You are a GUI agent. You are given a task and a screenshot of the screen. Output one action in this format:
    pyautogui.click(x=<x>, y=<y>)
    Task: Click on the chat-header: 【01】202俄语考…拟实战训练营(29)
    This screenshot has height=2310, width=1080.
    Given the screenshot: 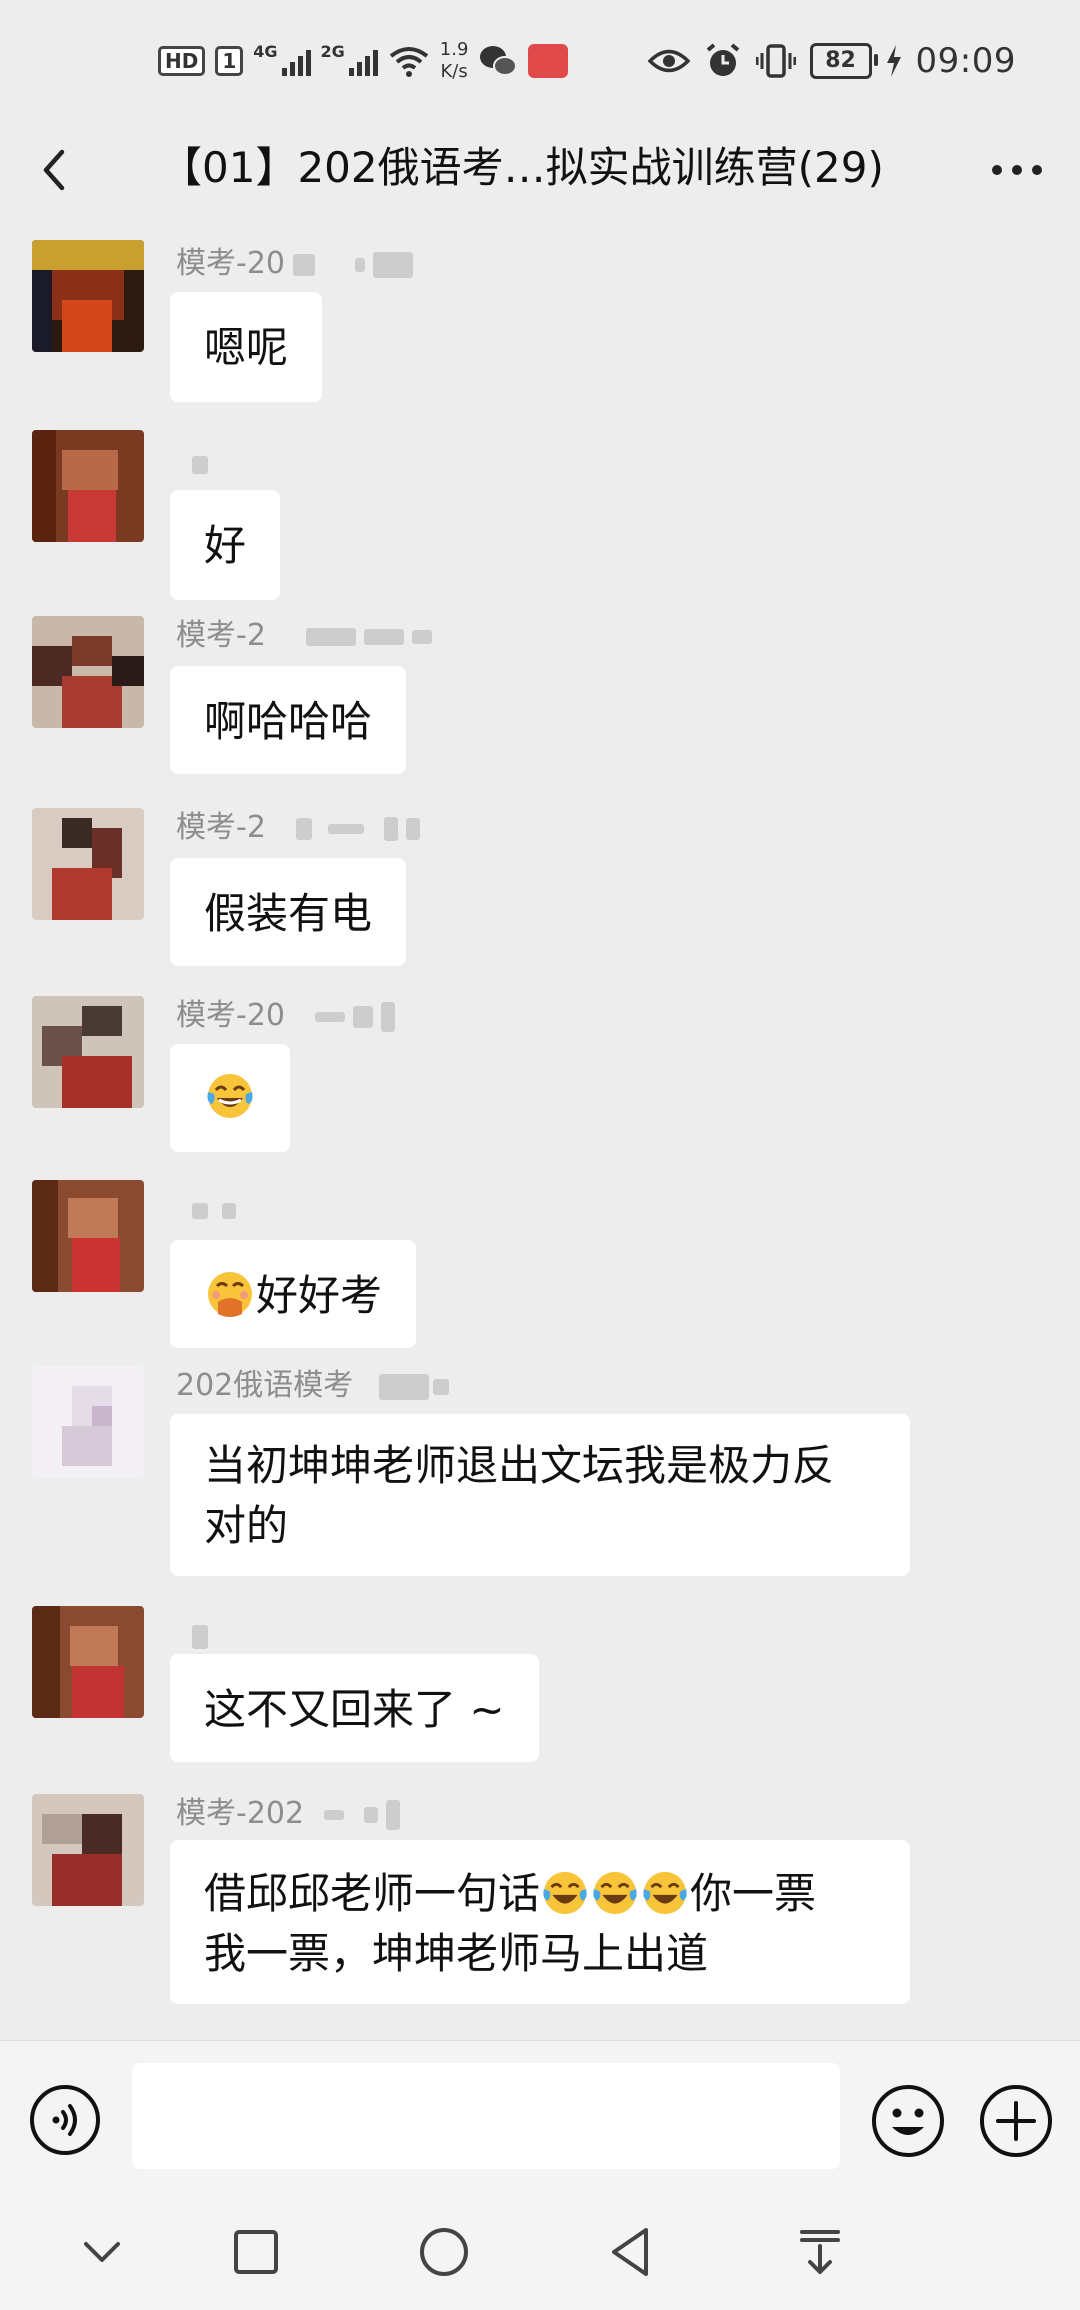 What is the action you would take?
    pyautogui.click(x=540, y=170)
    